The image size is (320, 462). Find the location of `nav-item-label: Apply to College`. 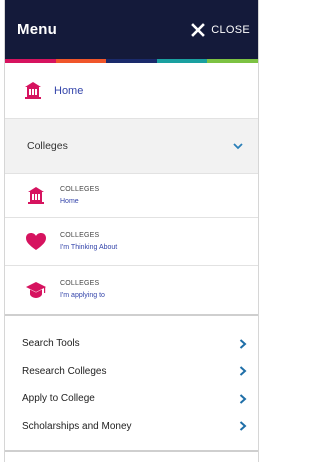

nav-item-label: Apply to College is located at coordinates (58, 399).